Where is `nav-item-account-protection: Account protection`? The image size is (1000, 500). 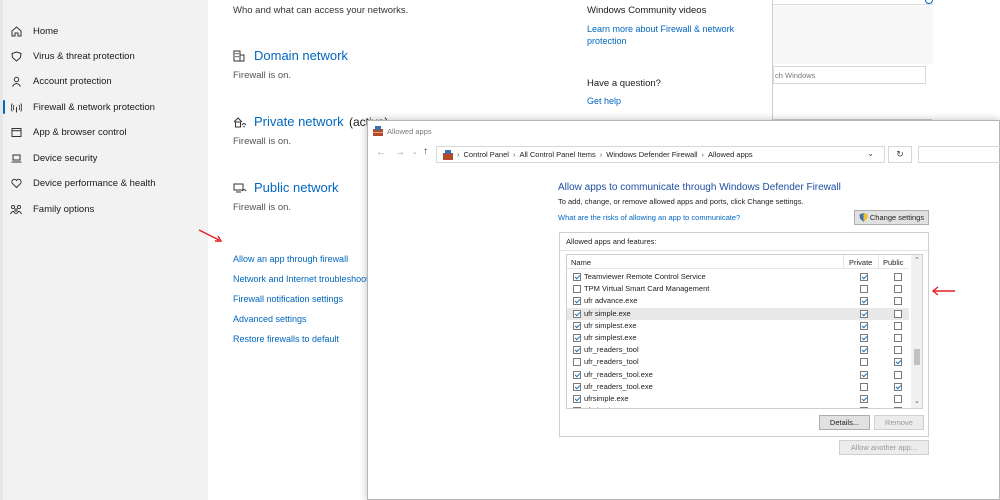 nav-item-account-protection: Account protection is located at coordinates (104, 81).